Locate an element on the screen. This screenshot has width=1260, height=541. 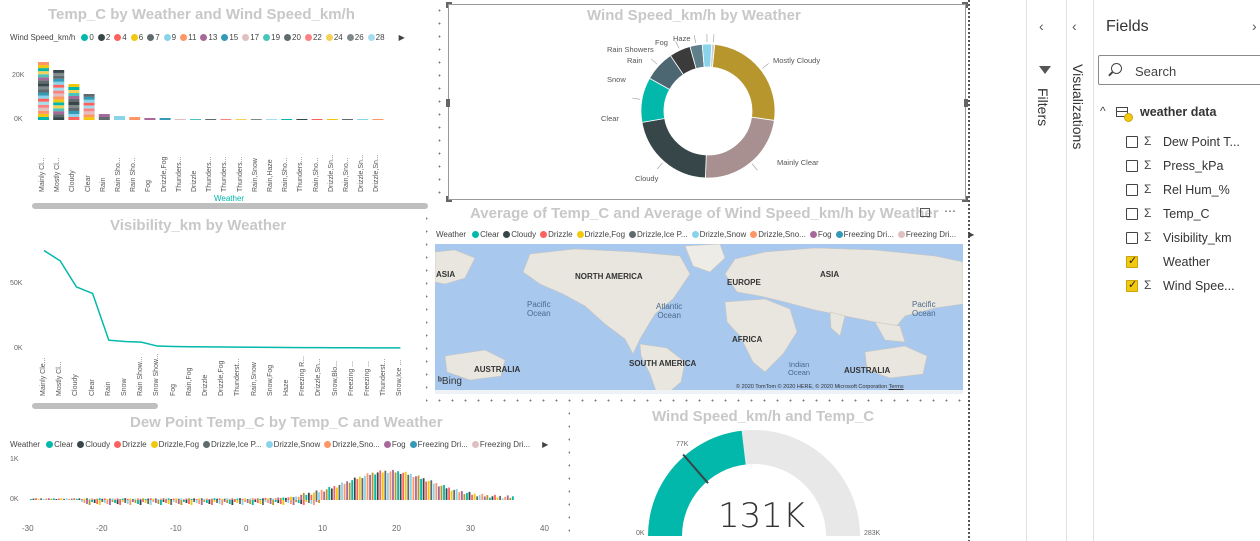
legend-item: Fog is located at coordinates (820, 234).